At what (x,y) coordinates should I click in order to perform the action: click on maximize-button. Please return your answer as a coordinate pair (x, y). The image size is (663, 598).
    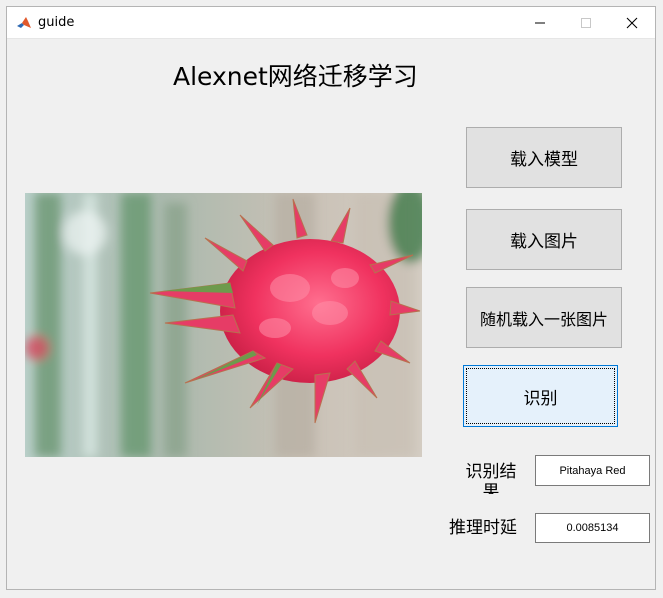
    Looking at the image, I should click on (586, 22).